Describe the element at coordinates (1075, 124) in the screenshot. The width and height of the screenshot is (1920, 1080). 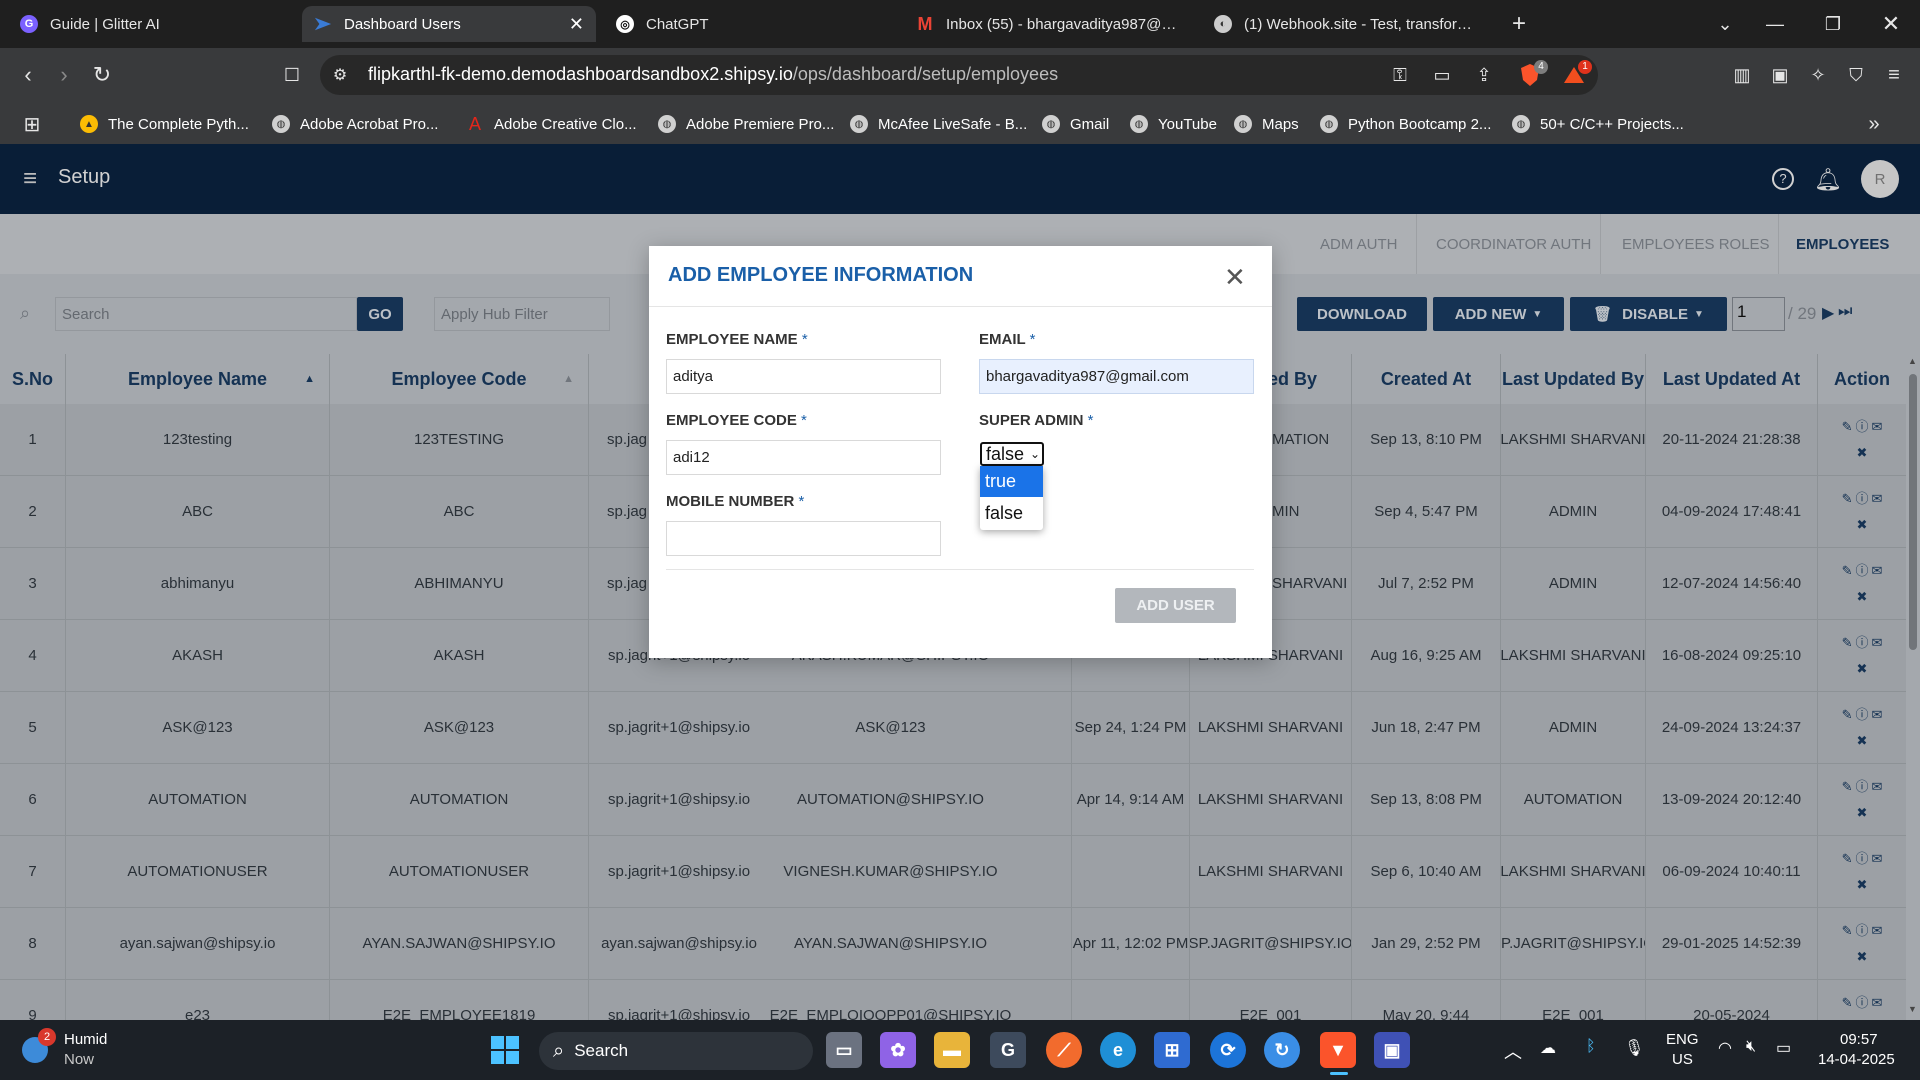
I see `bookmark-item: ◍ Gmail` at that location.